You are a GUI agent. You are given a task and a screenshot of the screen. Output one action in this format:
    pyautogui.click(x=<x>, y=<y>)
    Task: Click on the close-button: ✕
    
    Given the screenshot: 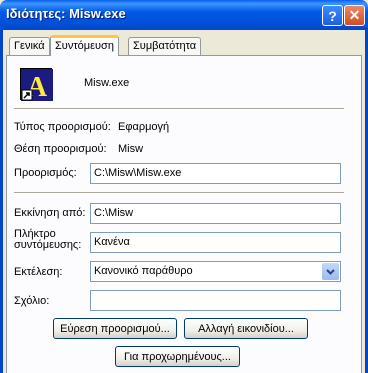 What is the action you would take?
    pyautogui.click(x=354, y=15)
    